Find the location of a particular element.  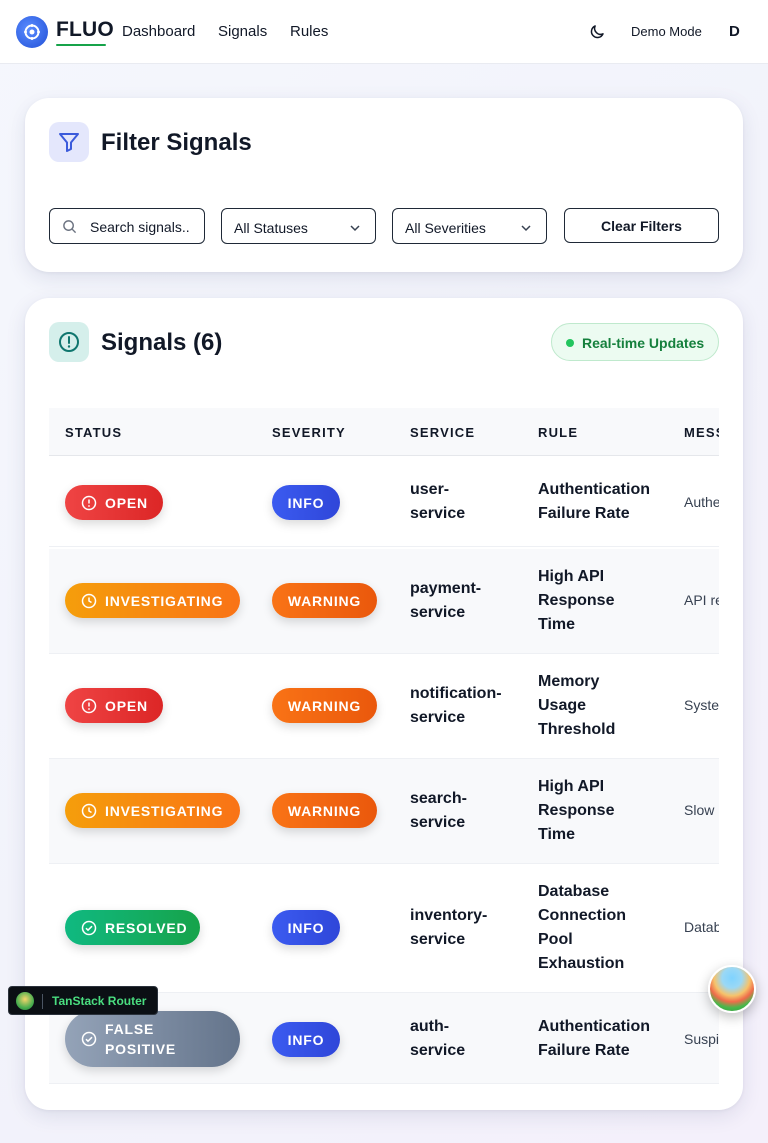

nav-dashboard: Dashboard is located at coordinates (158, 31).